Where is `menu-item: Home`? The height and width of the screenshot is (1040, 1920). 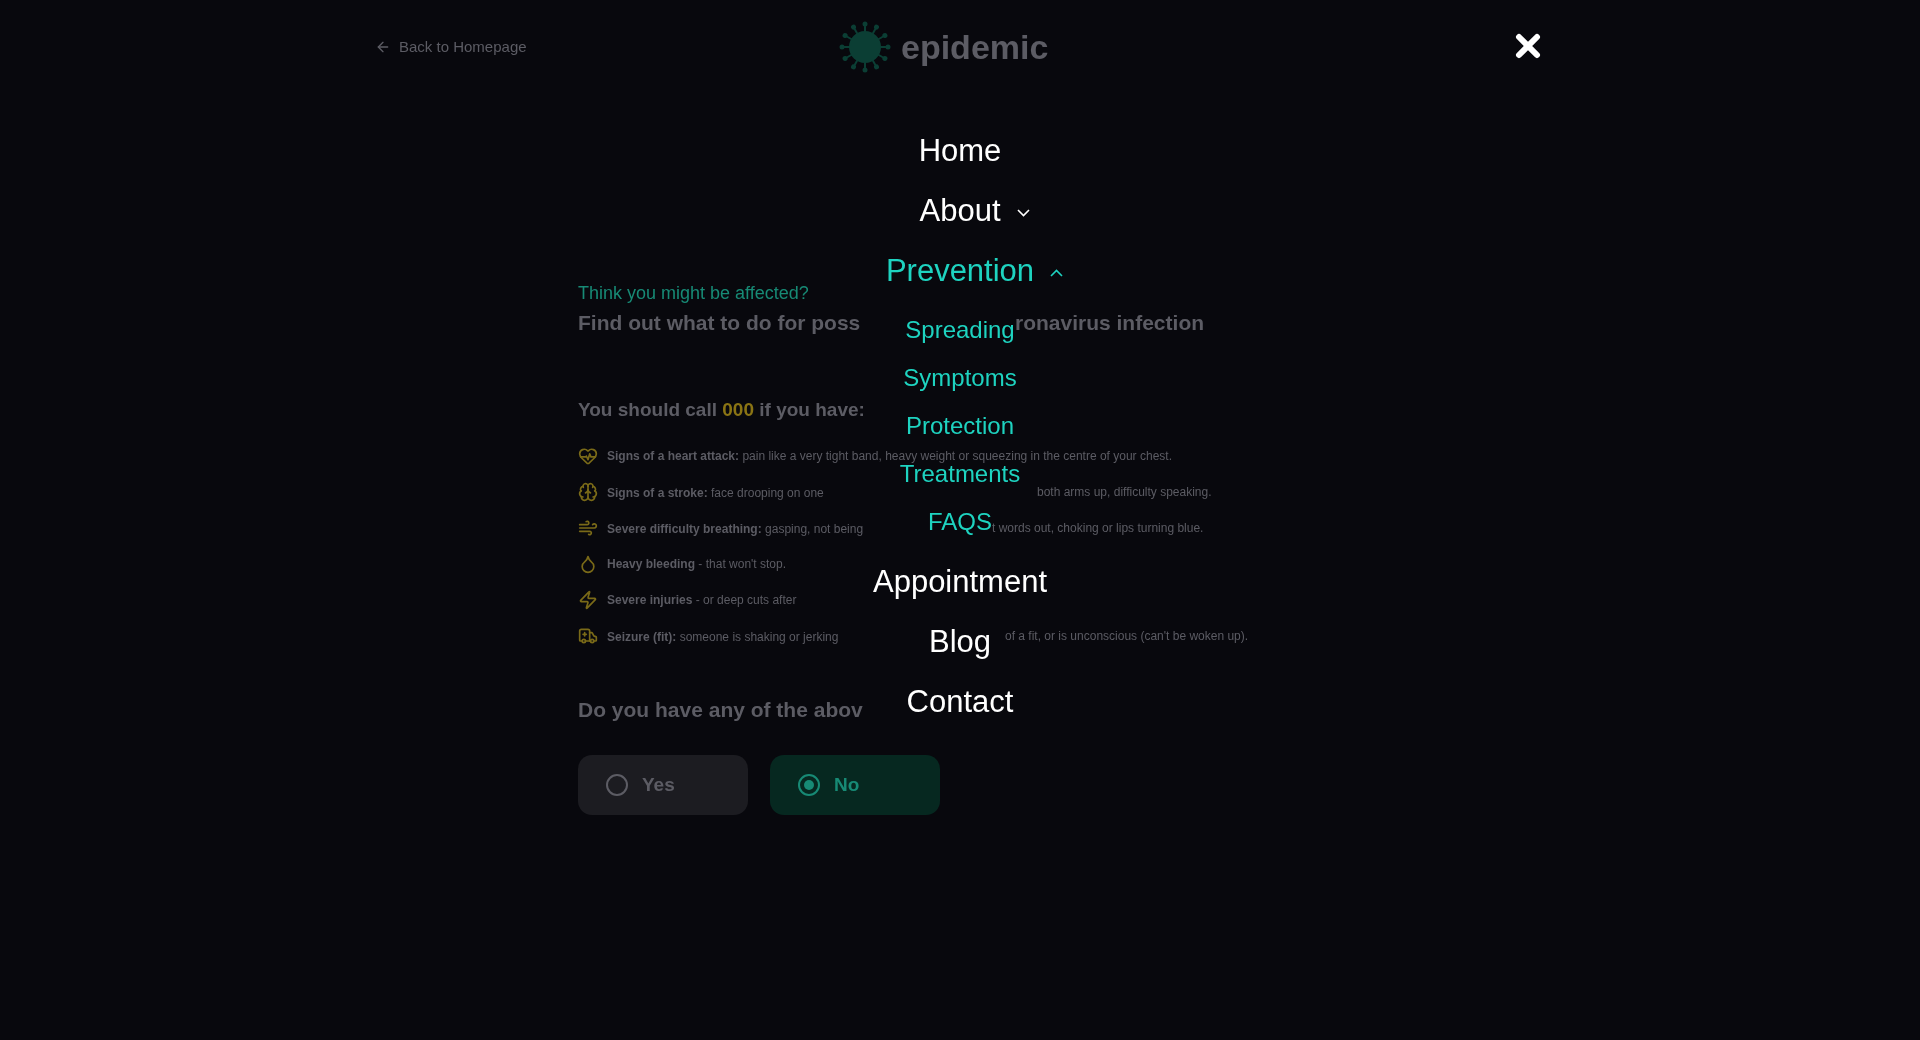 menu-item: Home is located at coordinates (960, 150).